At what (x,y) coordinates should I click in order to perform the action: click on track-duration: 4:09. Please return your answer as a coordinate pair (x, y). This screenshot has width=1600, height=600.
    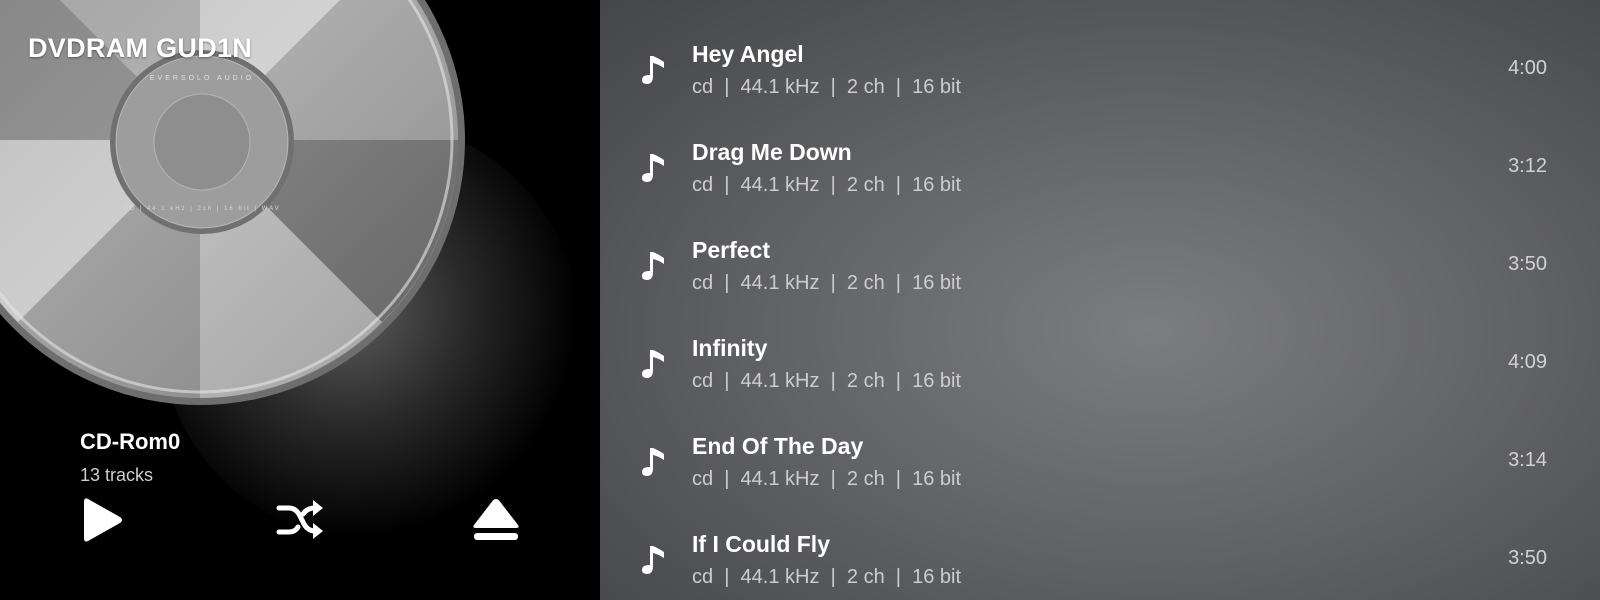
    Looking at the image, I should click on (1527, 362).